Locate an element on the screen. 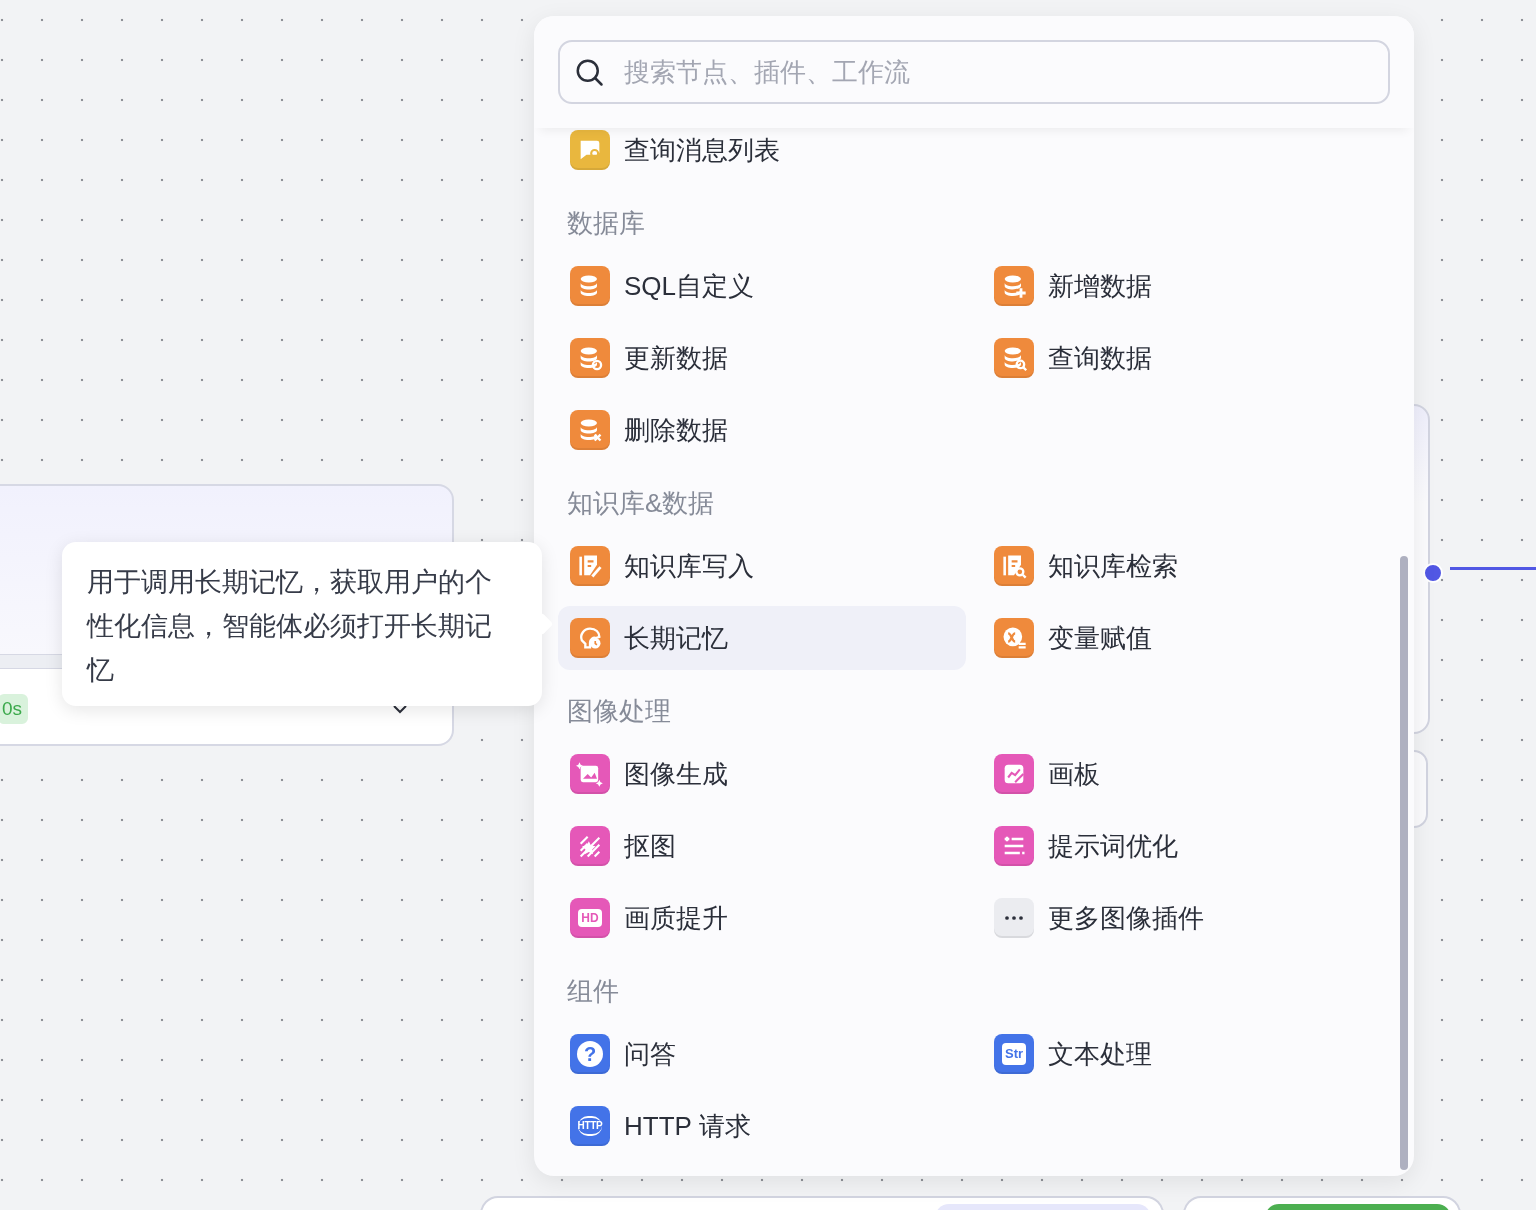 The width and height of the screenshot is (1536, 1210). node-item: 删除数据 is located at coordinates (762, 430).